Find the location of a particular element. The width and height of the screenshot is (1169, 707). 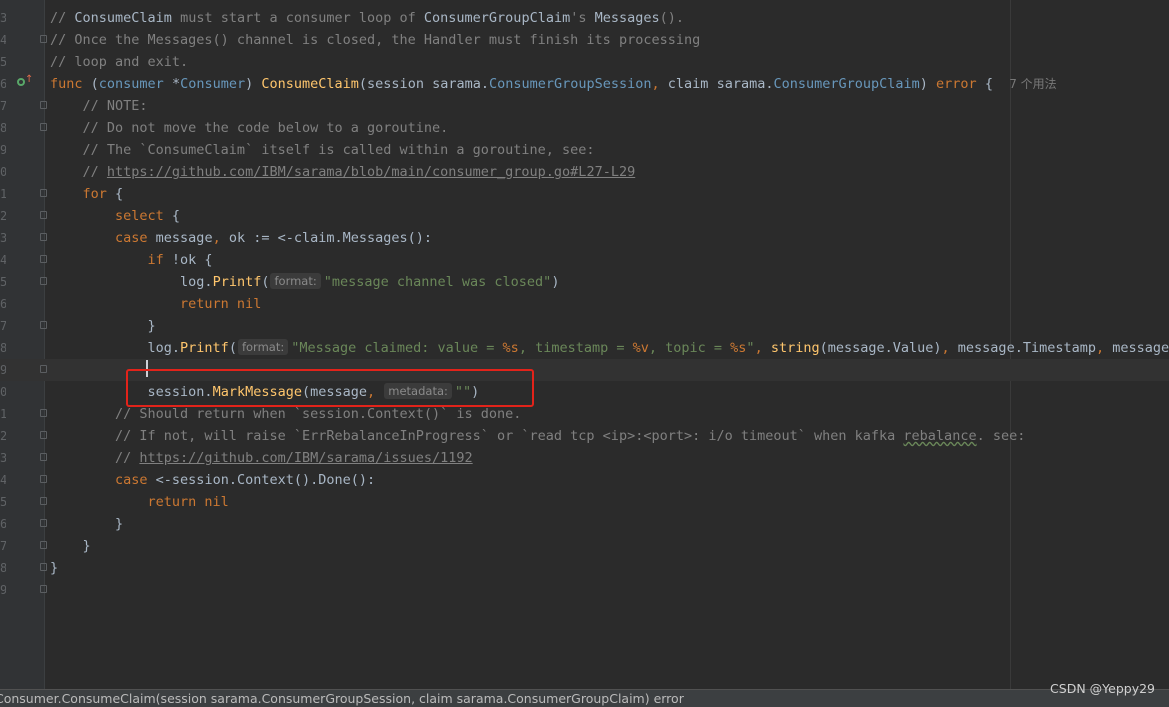

code-text: case message, ok := <-claim.Messages(): is located at coordinates (241, 238).